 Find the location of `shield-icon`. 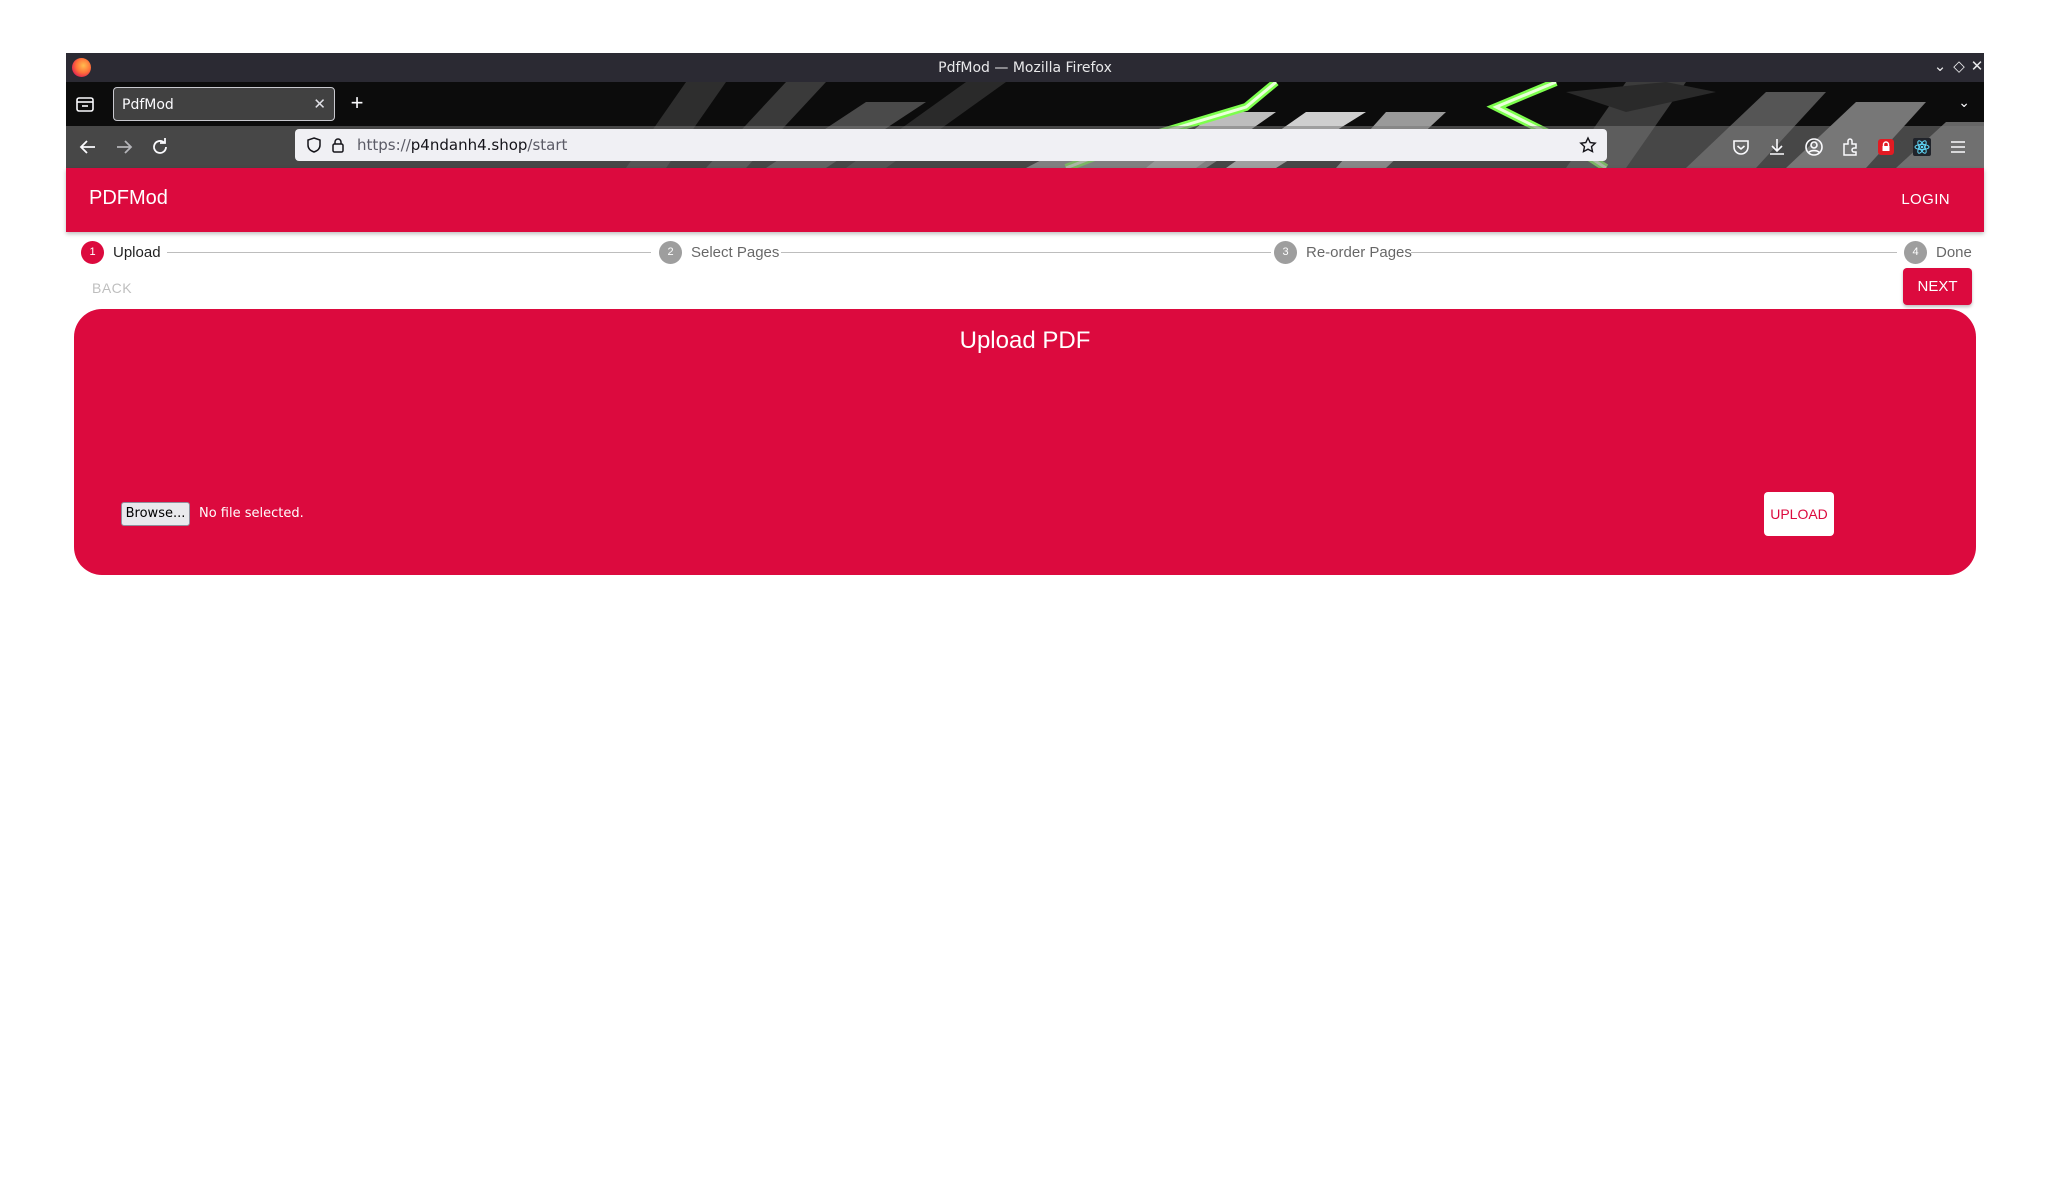

shield-icon is located at coordinates (314, 145).